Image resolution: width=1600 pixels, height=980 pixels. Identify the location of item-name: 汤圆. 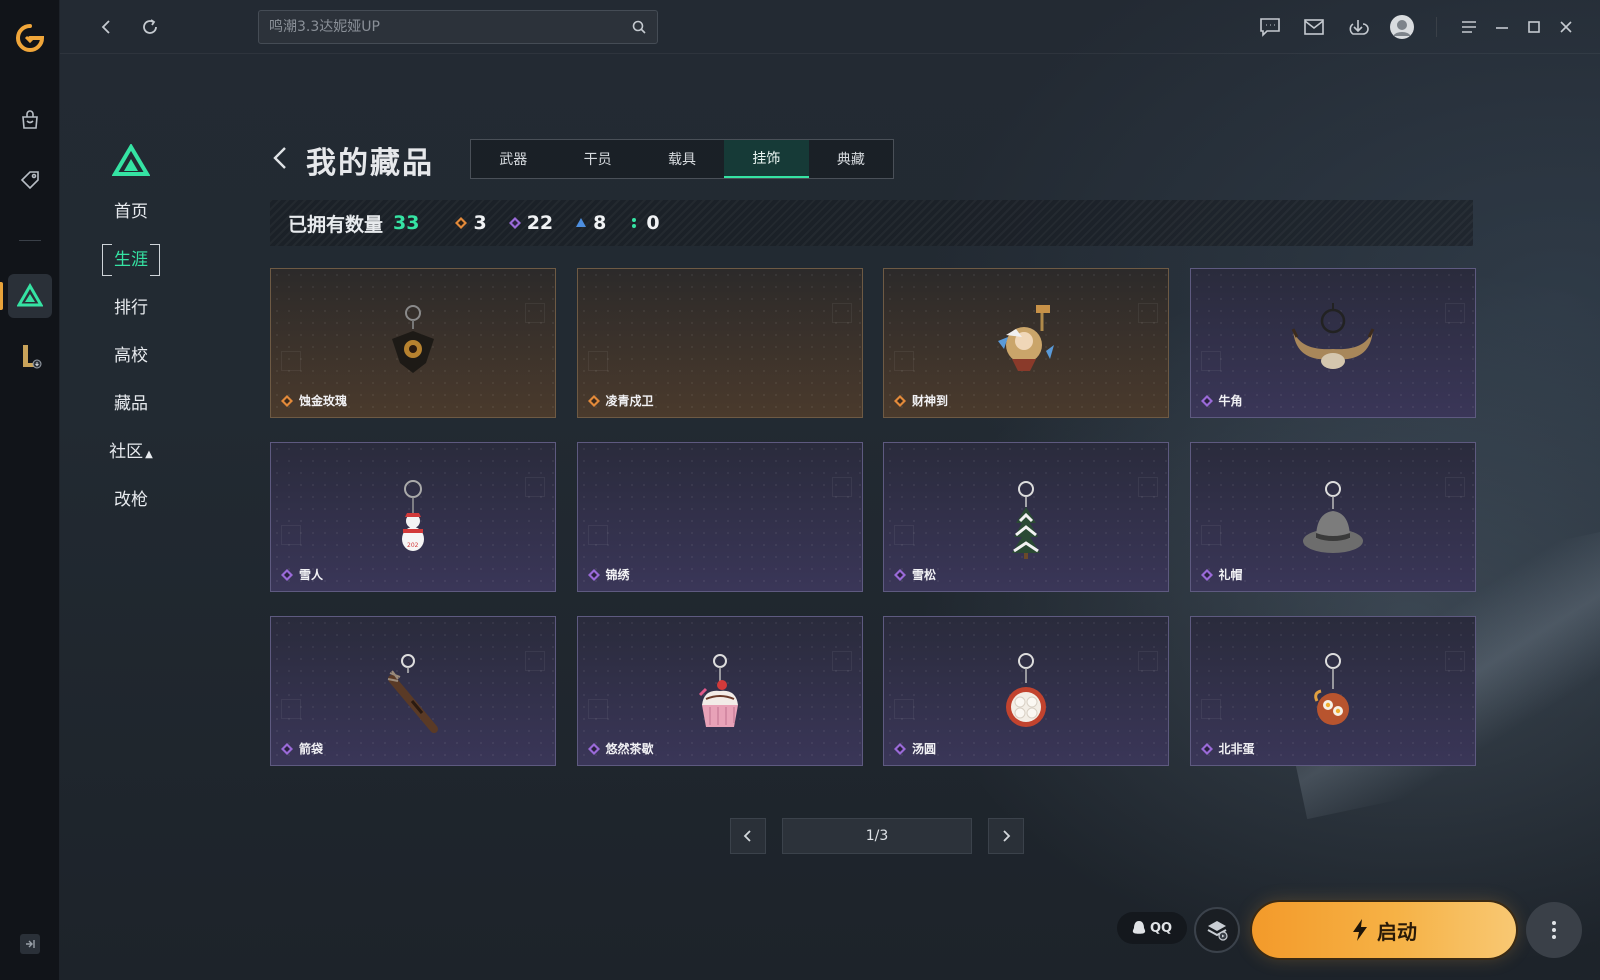
(924, 749).